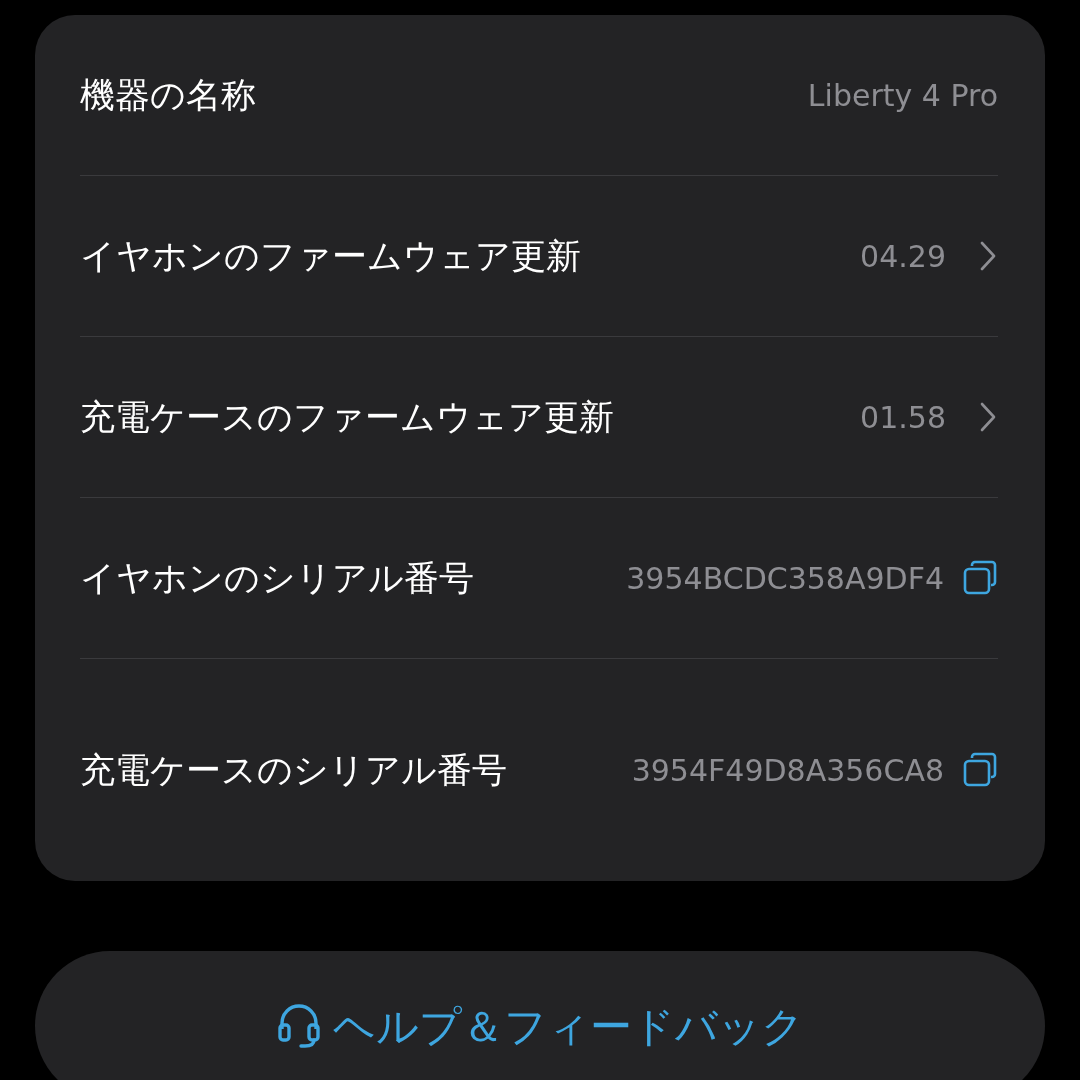 The height and width of the screenshot is (1080, 1080). Describe the element at coordinates (330, 256) in the screenshot. I see `setting-label: イヤホンのファームウェア更新` at that location.